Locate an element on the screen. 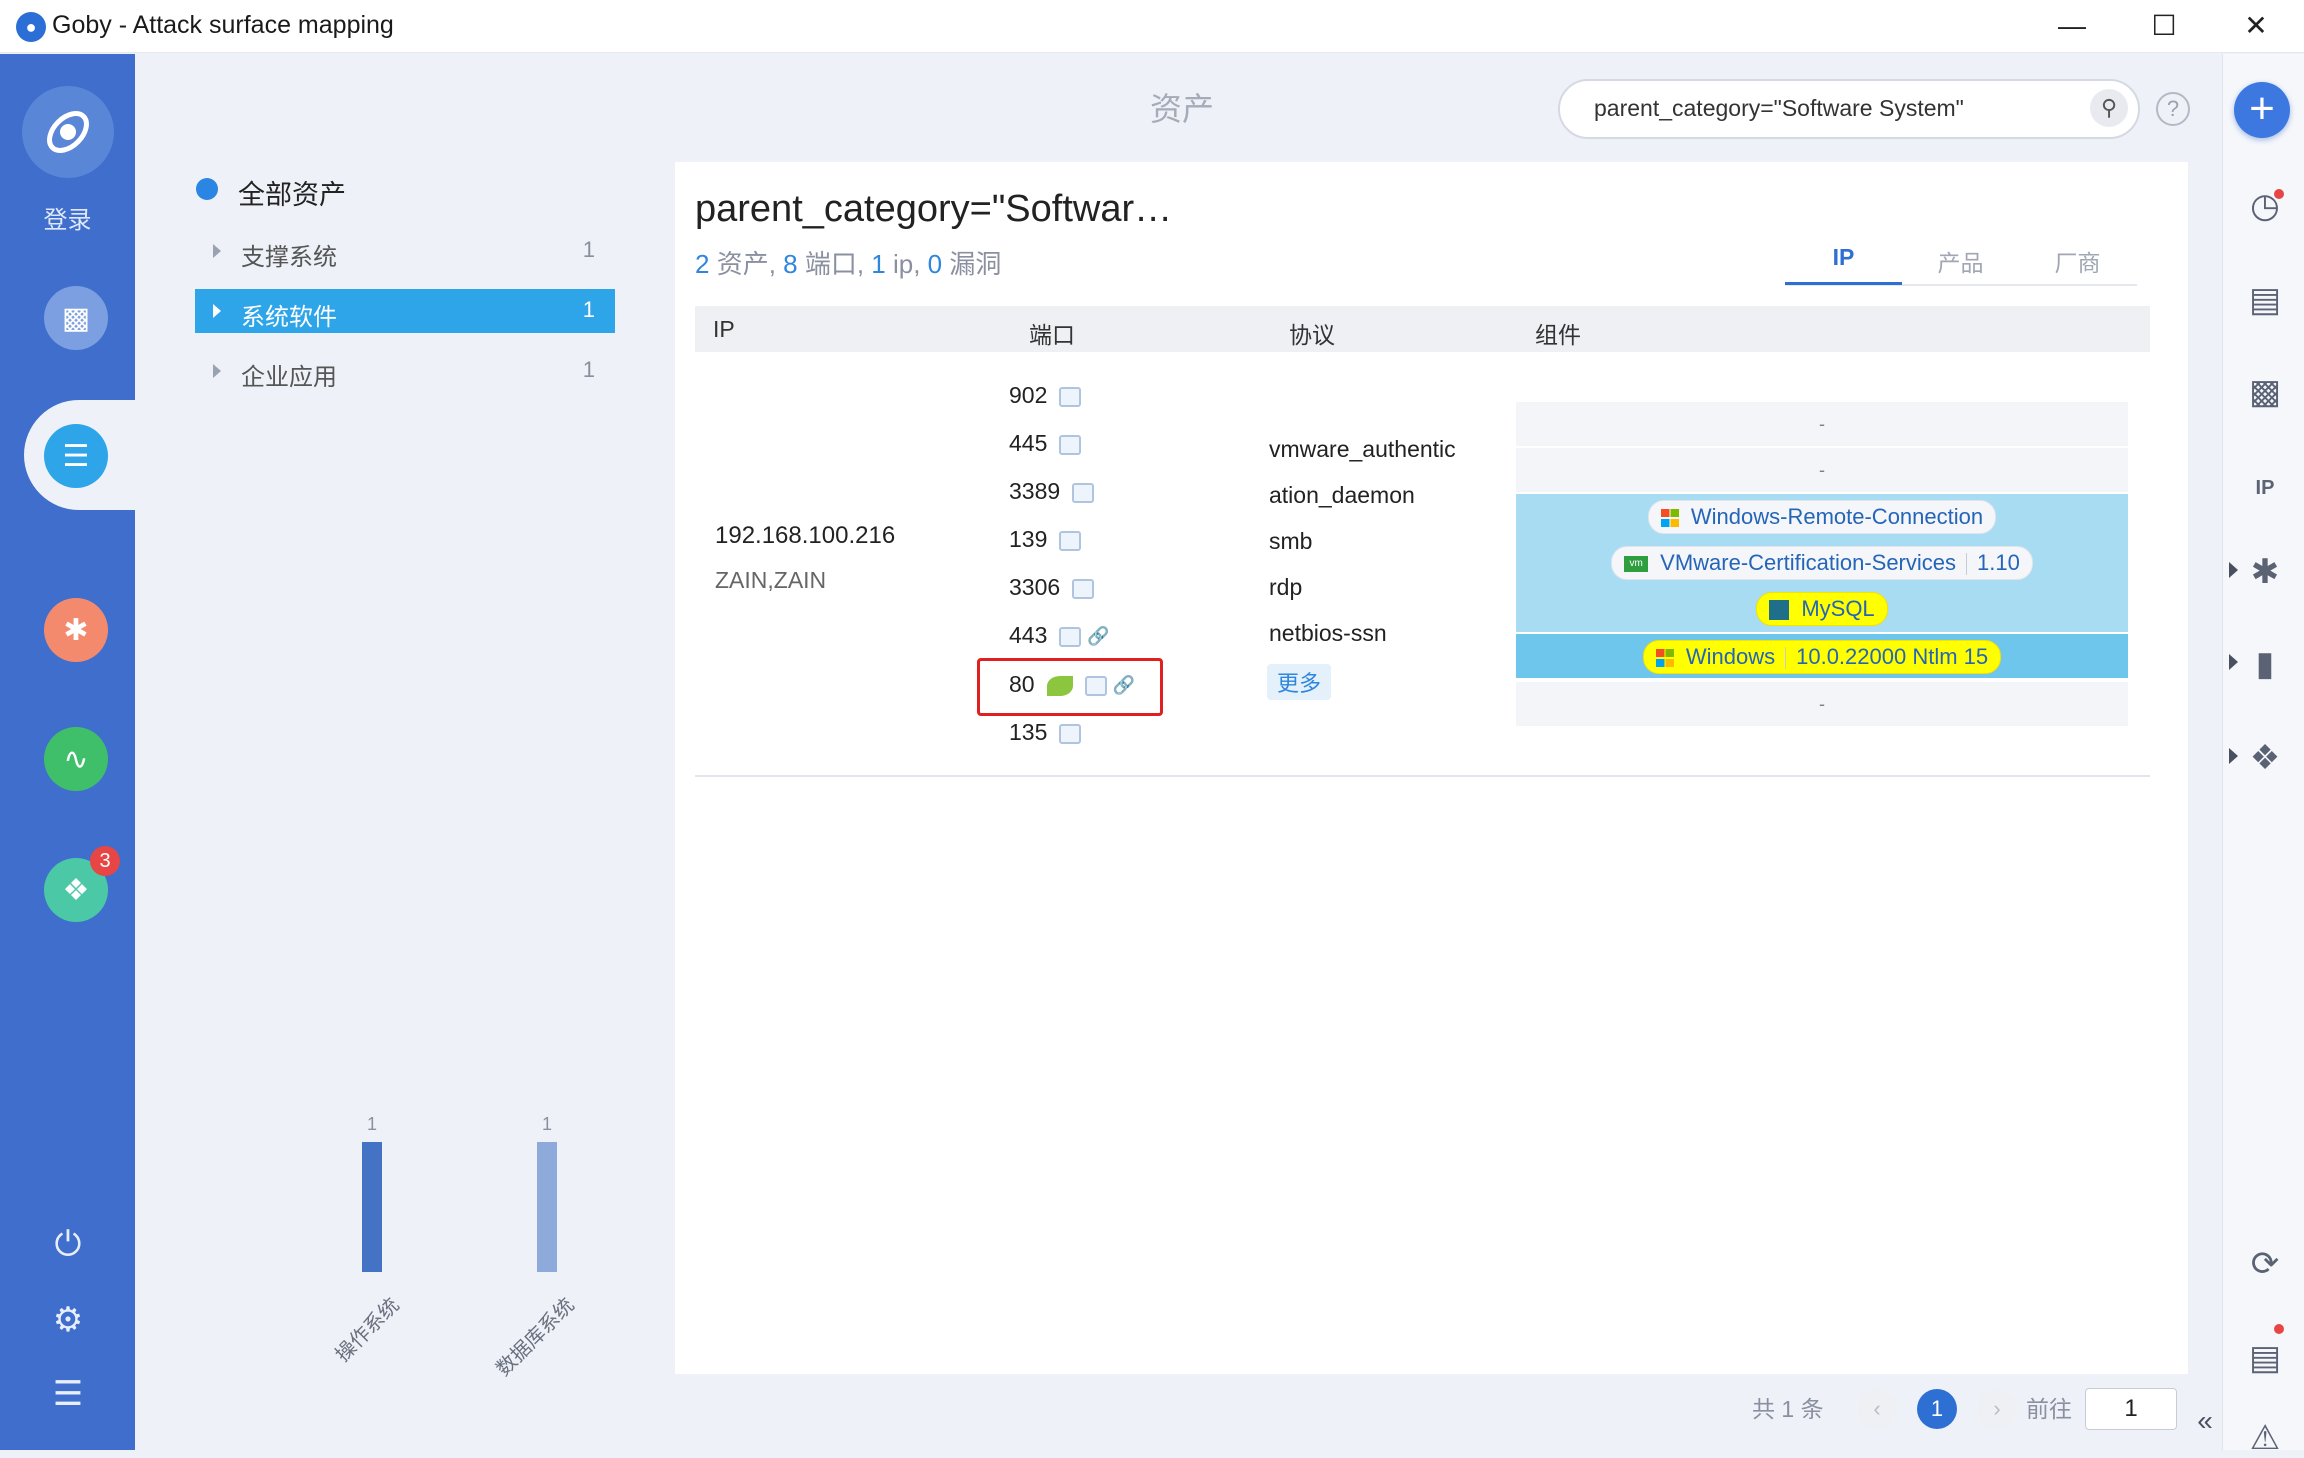 The height and width of the screenshot is (1458, 2304). protocol-item: rdp is located at coordinates (1286, 587).